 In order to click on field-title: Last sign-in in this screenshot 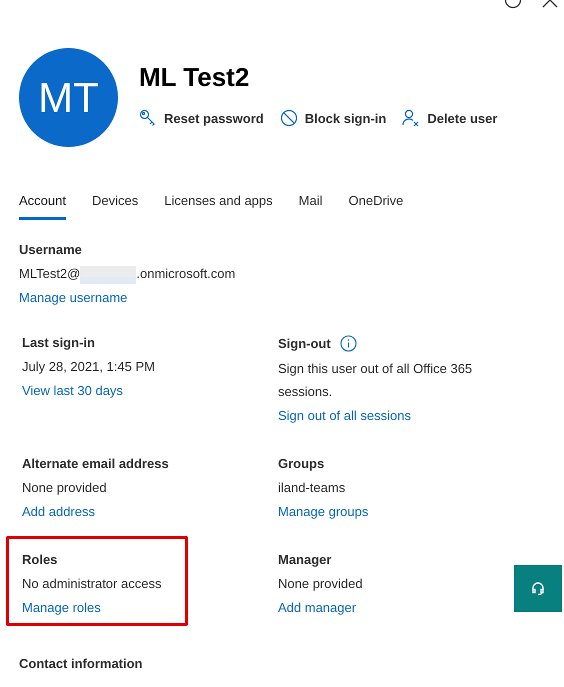, I will do `click(58, 342)`.